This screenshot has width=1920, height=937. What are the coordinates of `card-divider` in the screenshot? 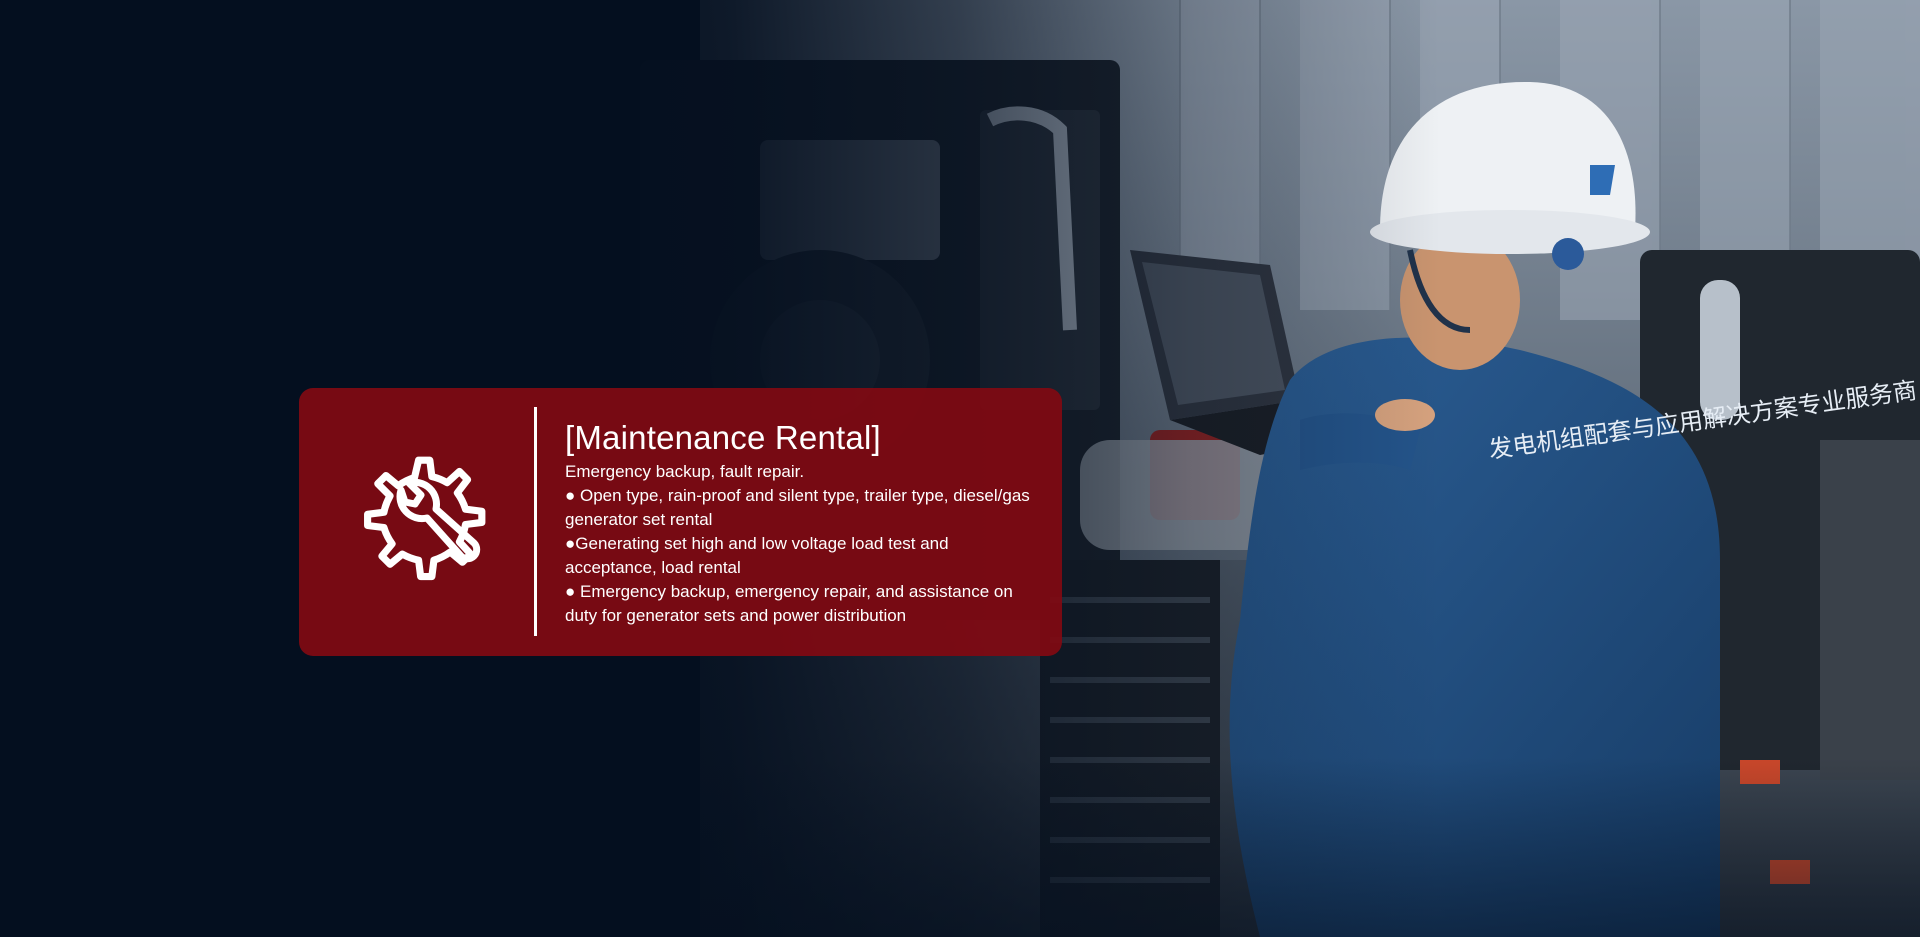 It's located at (535, 521).